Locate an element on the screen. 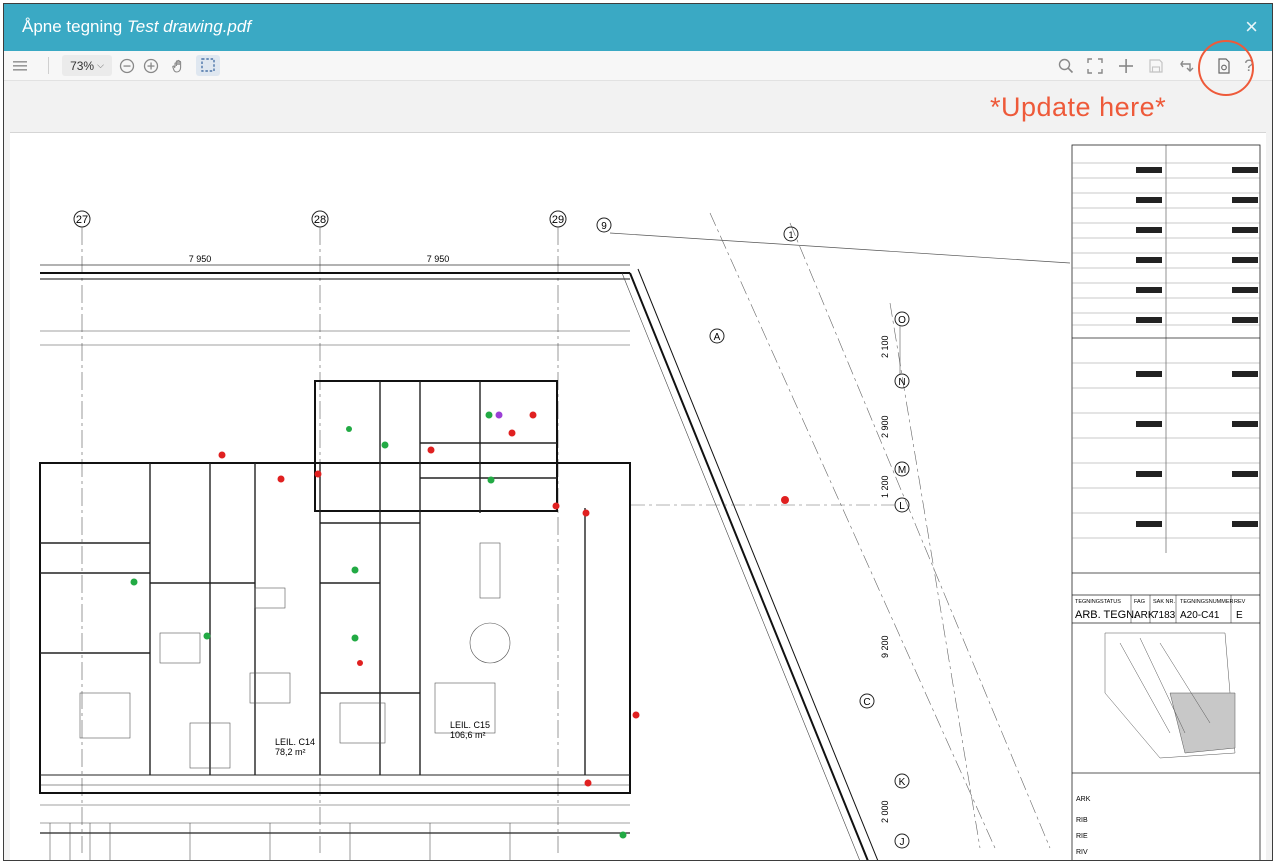 This screenshot has width=1277, height=866. grid-bubble-28: 28 is located at coordinates (320, 219).